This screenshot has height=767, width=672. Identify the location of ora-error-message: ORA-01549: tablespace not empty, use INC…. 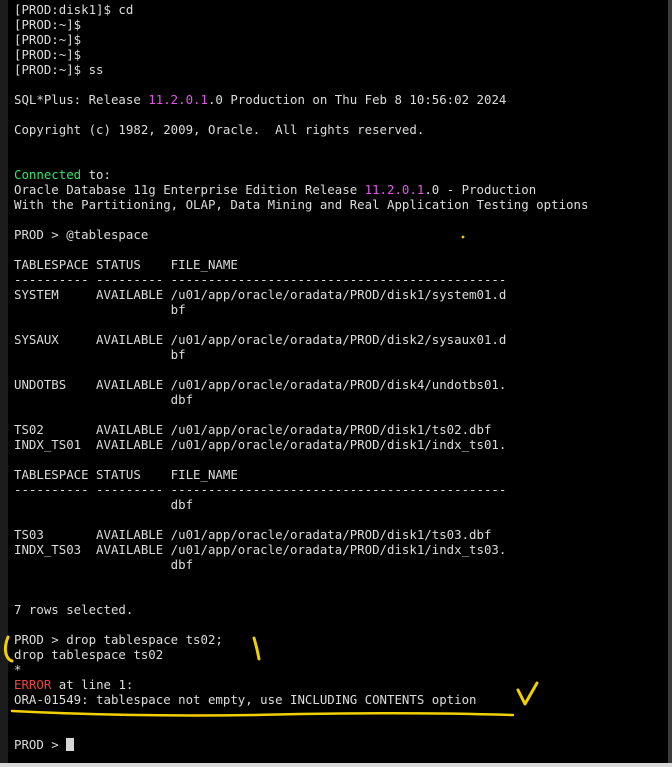
(245, 699).